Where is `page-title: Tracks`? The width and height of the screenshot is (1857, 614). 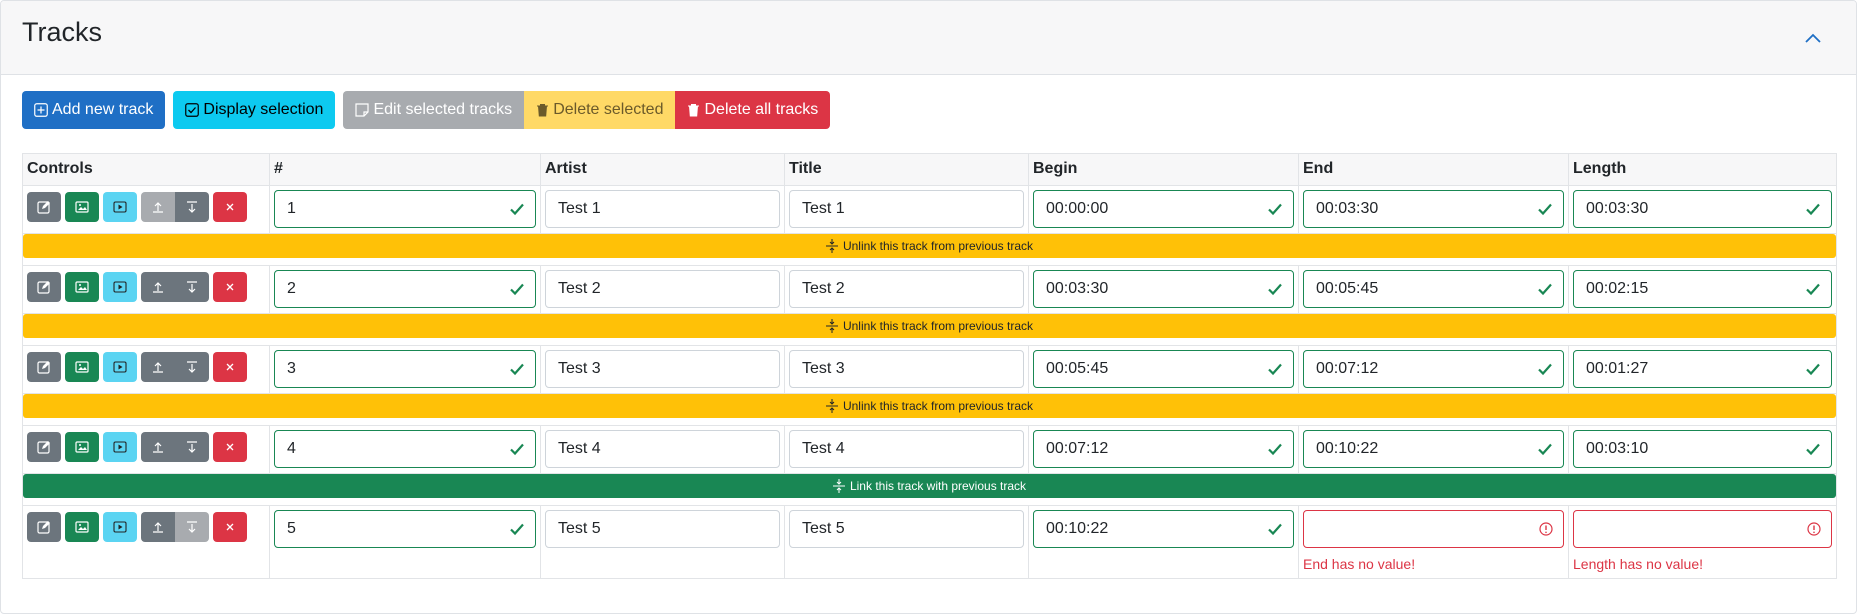 page-title: Tracks is located at coordinates (62, 32).